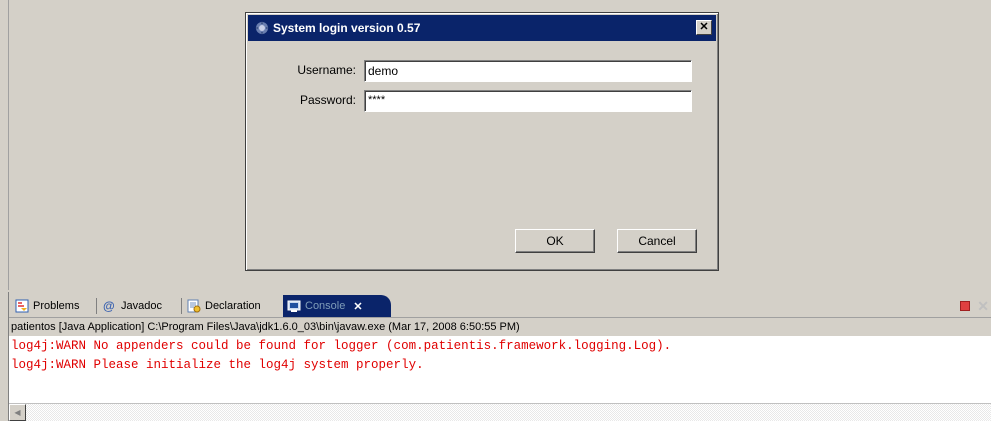  I want to click on username-label: Username:, so click(326, 70).